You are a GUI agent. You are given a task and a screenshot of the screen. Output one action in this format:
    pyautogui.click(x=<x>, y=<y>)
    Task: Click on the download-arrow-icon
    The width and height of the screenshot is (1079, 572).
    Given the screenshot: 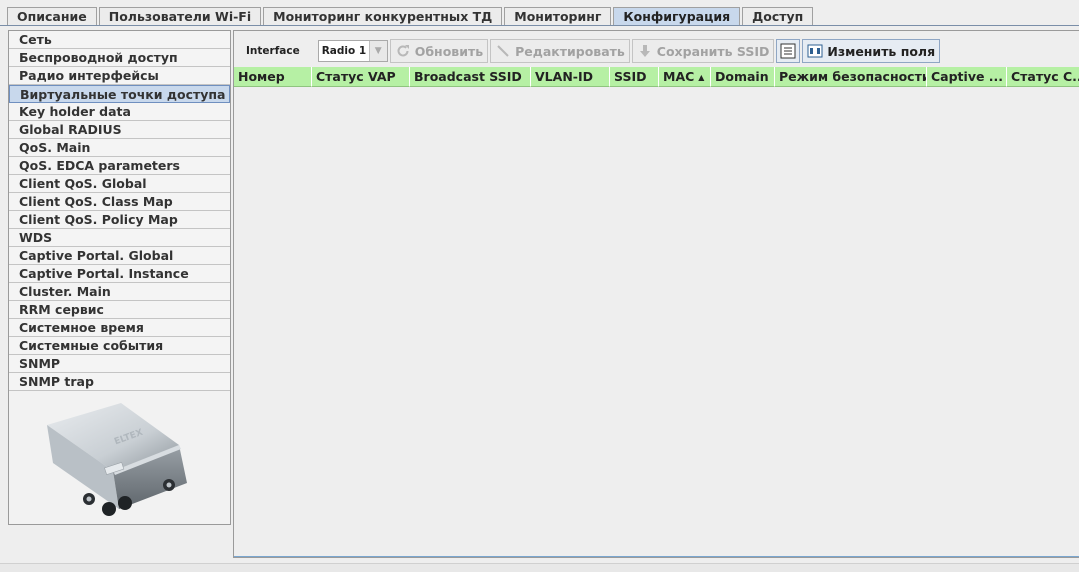 What is the action you would take?
    pyautogui.click(x=645, y=51)
    